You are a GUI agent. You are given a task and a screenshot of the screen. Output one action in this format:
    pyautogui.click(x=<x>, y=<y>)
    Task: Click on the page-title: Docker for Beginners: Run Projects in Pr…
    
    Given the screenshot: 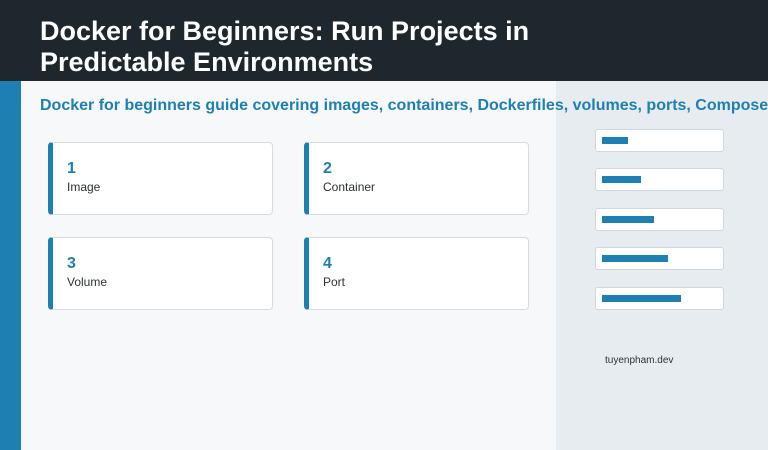 What is the action you would take?
    pyautogui.click(x=285, y=46)
    